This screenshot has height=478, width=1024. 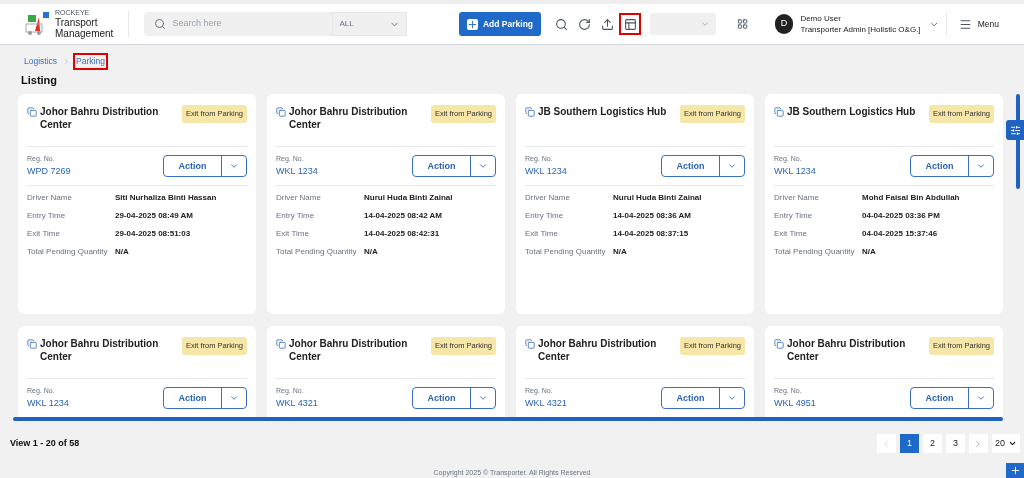 I want to click on detail-value: 29-04-2025 08:51:03, so click(x=153, y=234).